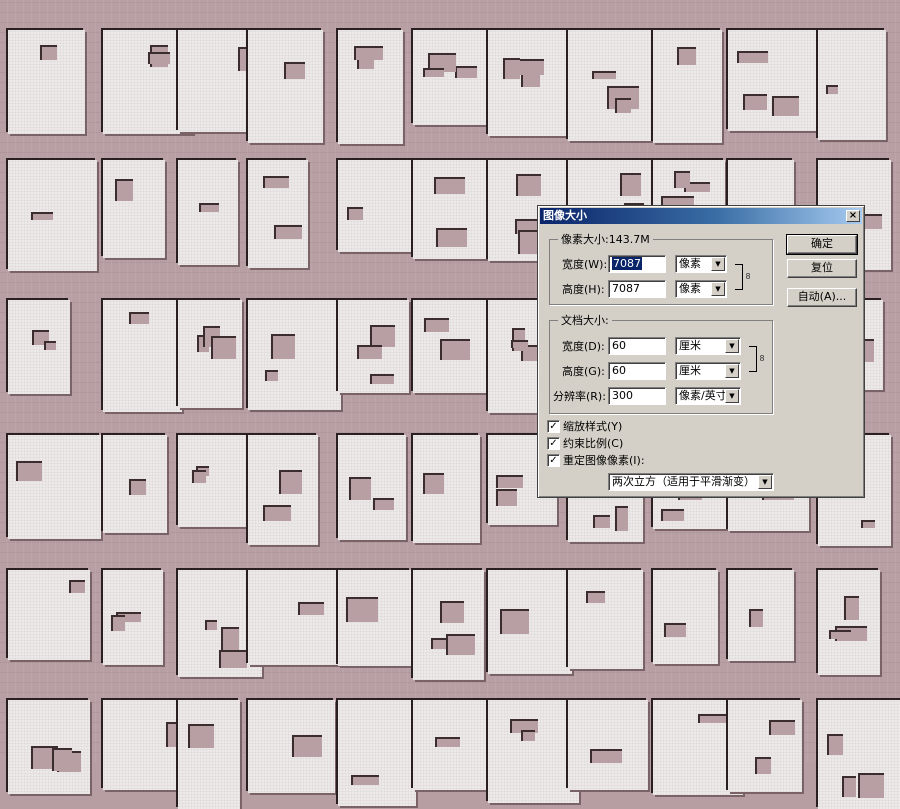  I want to click on pixel-height-input: 7087, so click(637, 289).